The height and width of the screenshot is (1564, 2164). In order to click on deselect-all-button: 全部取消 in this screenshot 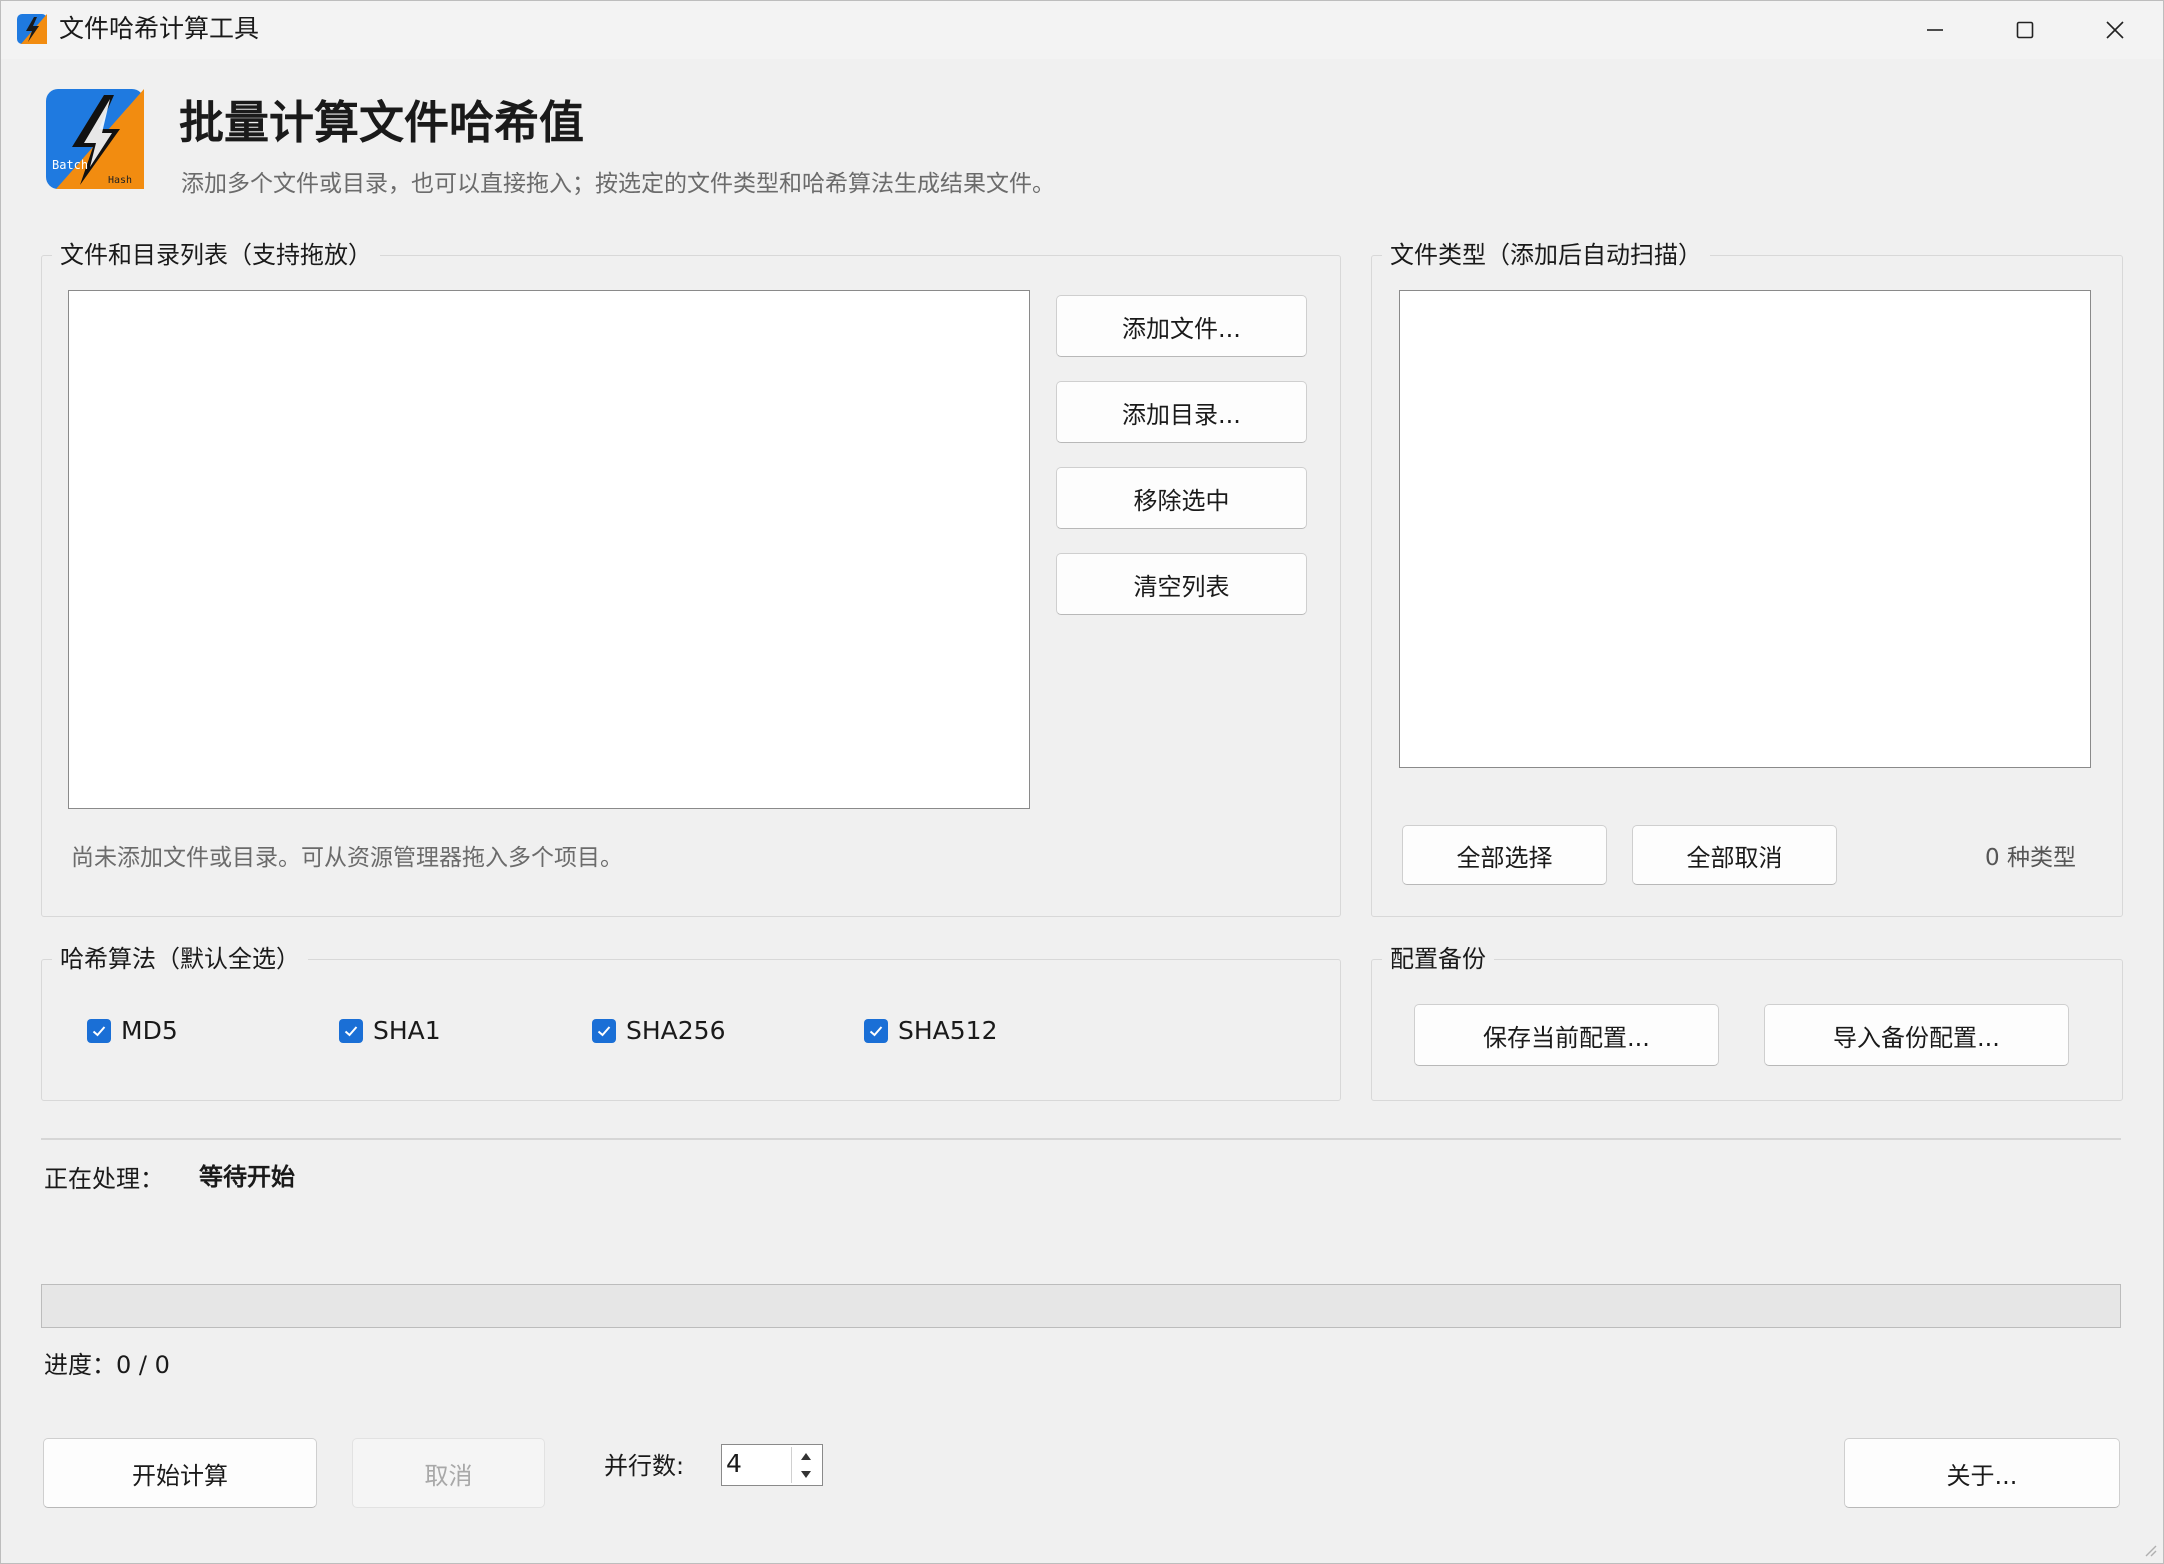, I will do `click(1734, 855)`.